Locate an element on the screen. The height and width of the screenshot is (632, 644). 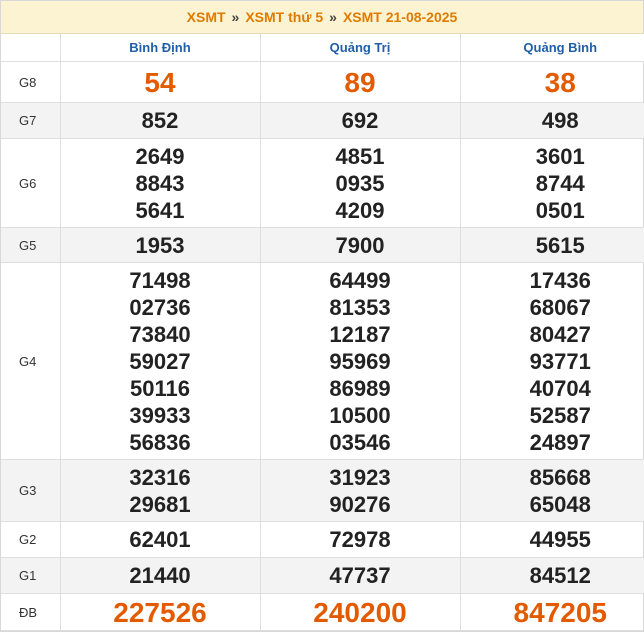
prize-number: 71498 is located at coordinates (160, 280).